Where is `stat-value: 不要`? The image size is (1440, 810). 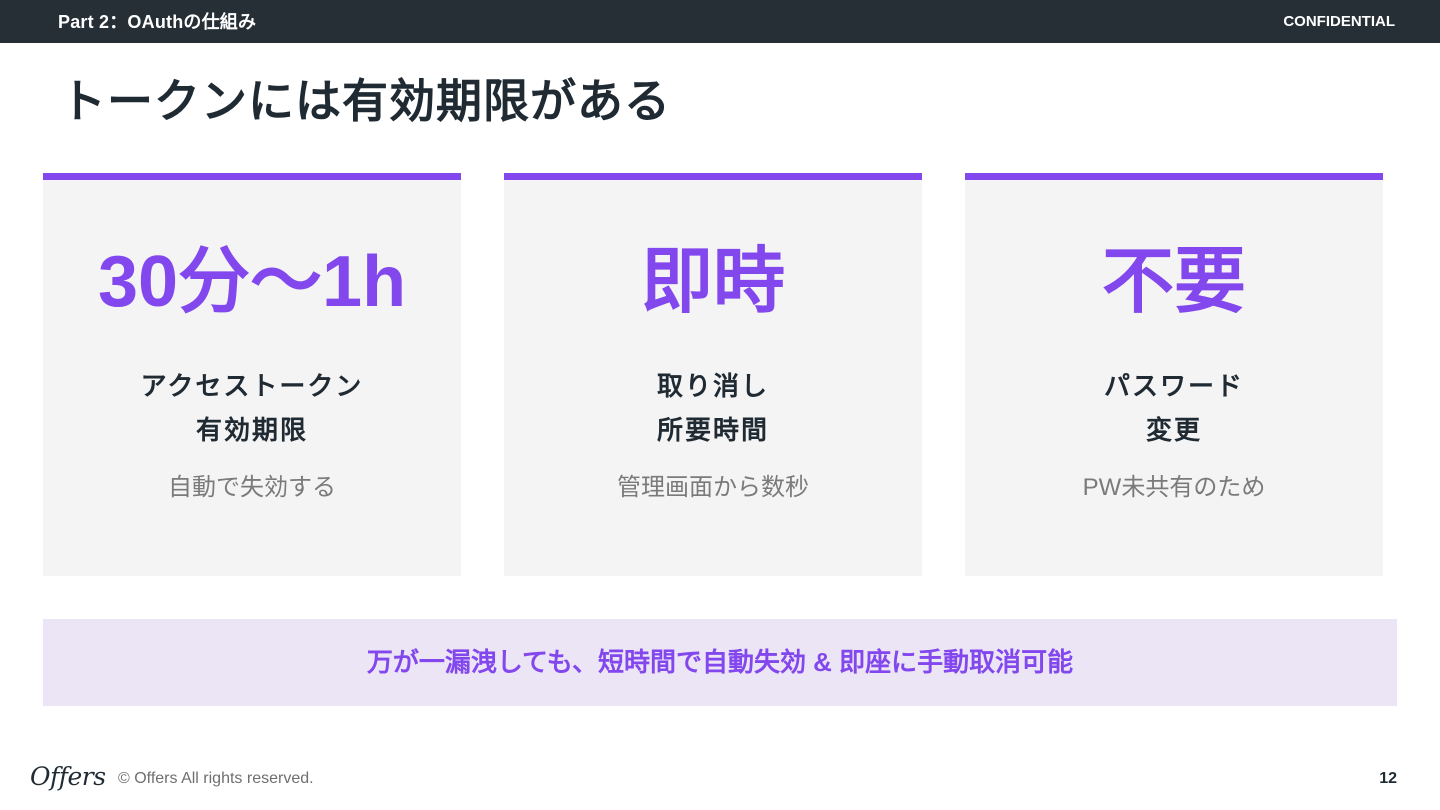 stat-value: 不要 is located at coordinates (1173, 282).